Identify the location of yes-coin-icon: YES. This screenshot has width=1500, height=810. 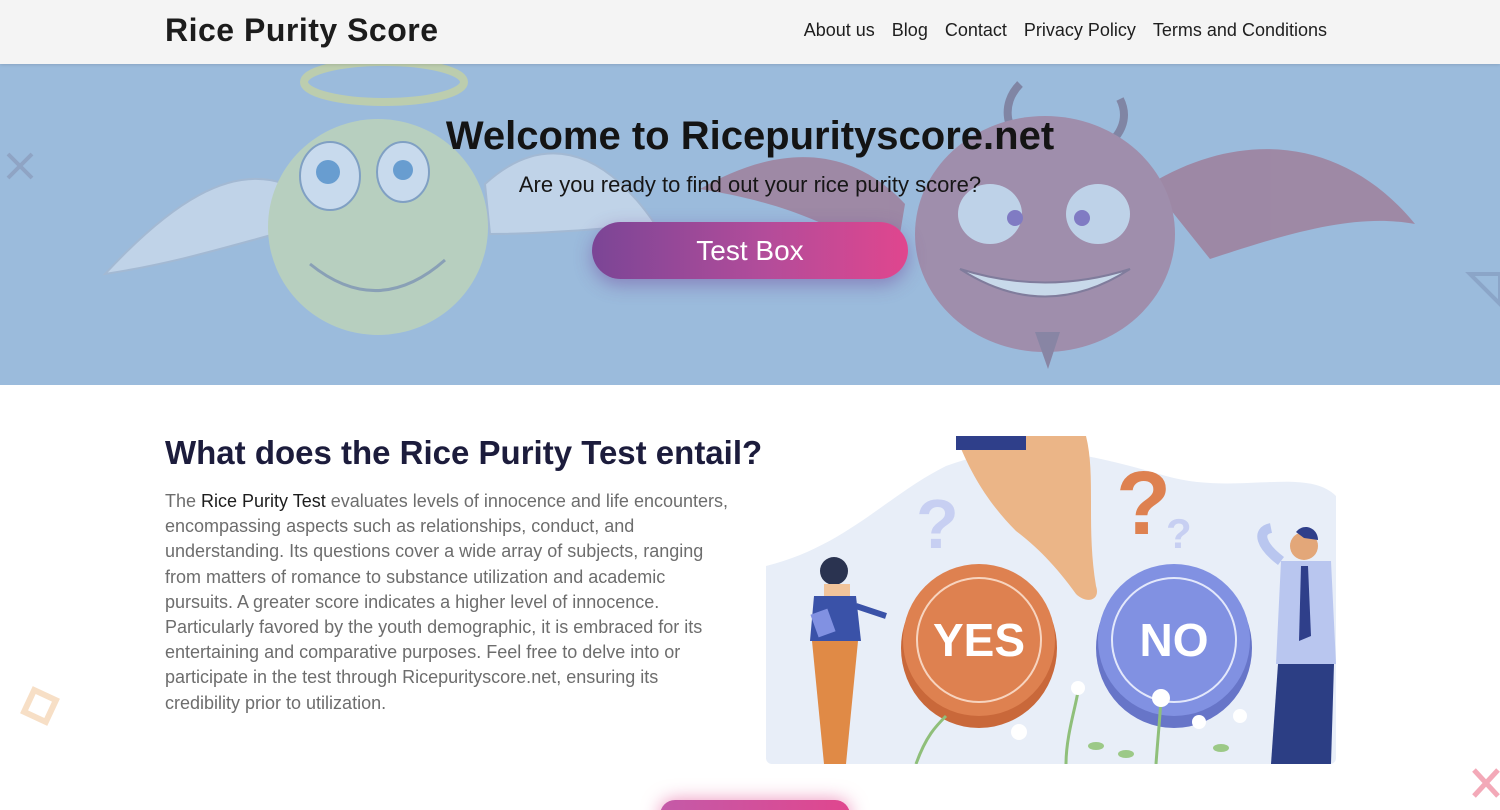
(979, 646).